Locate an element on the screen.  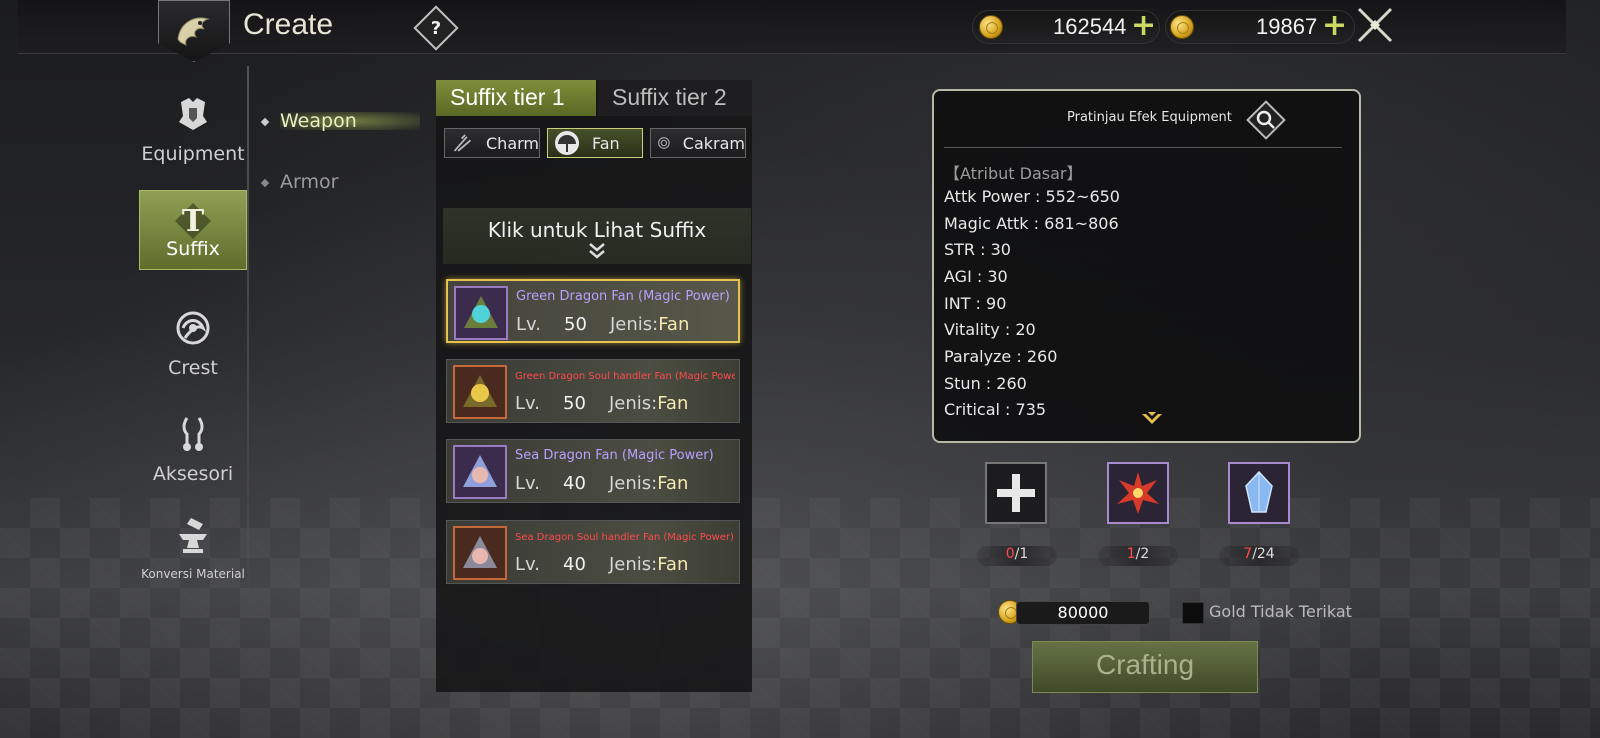
charm-icon is located at coordinates (462, 143).